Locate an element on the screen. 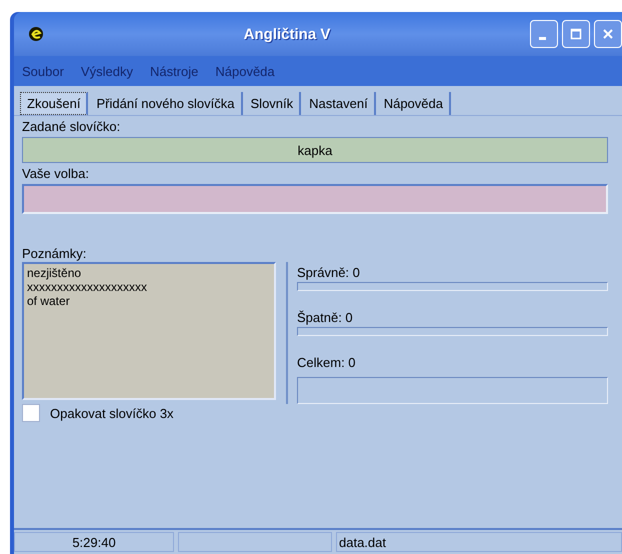 This screenshot has height=554, width=622. minimize-icon is located at coordinates (542, 38).